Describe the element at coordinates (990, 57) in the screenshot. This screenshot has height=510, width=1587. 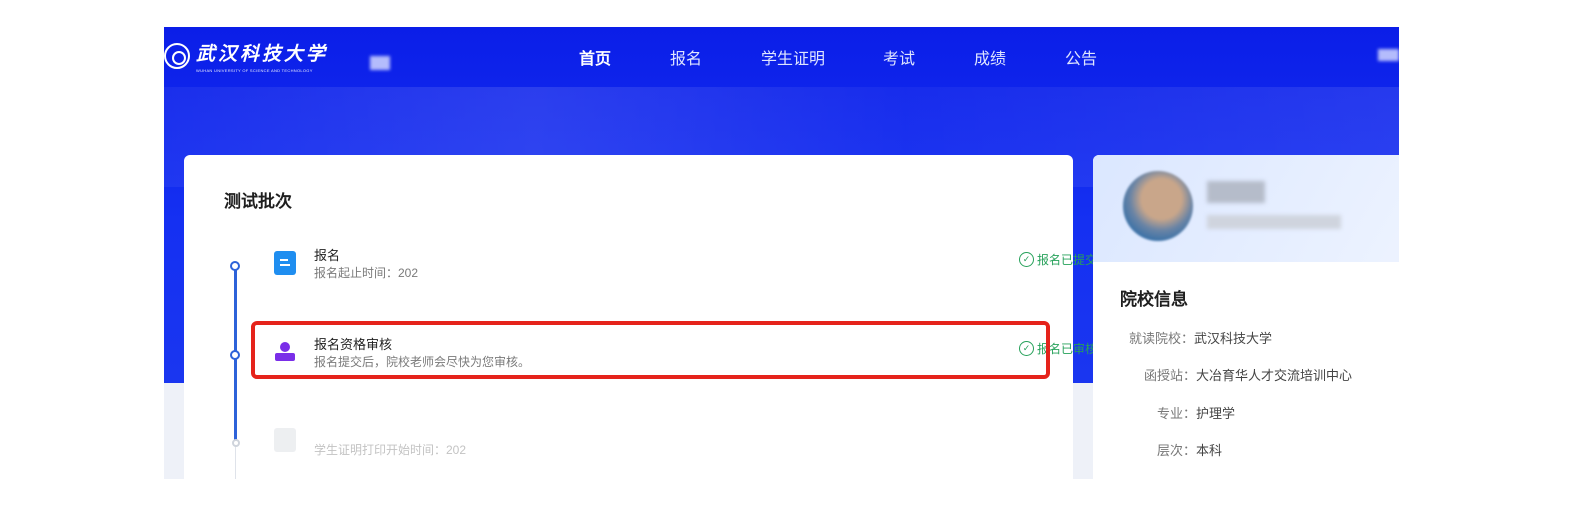
I see `nav-item-scores: 成绩` at that location.